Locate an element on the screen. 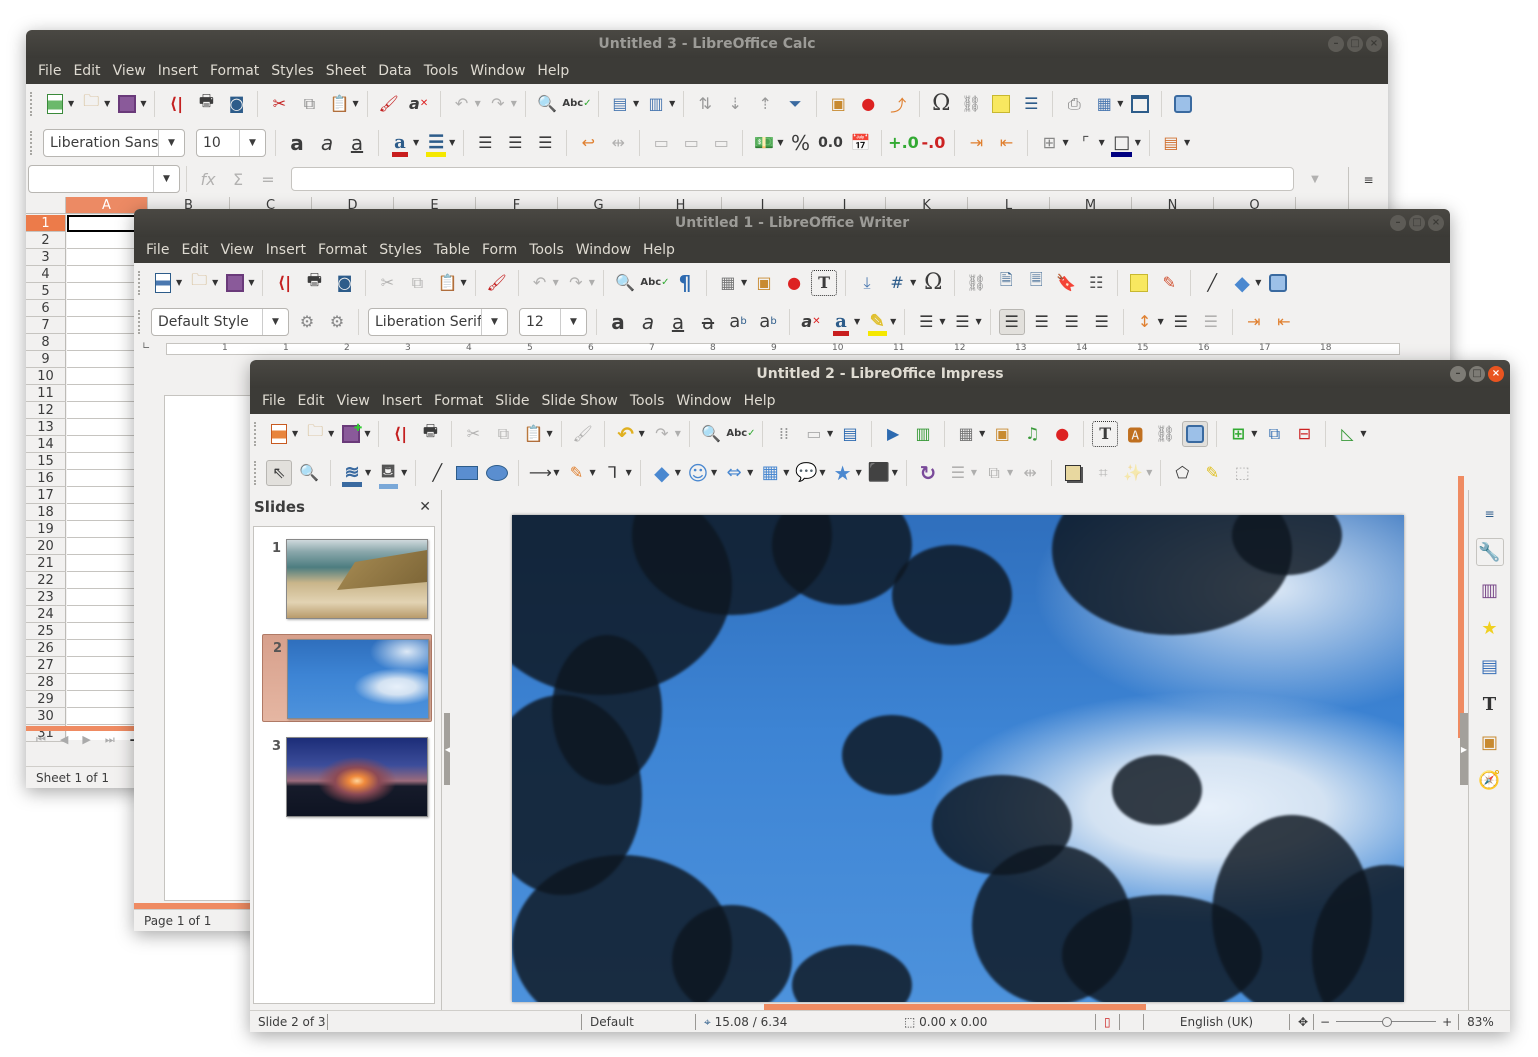 The height and width of the screenshot is (1057, 1538). insert-ellipse-icon is located at coordinates (497, 473).